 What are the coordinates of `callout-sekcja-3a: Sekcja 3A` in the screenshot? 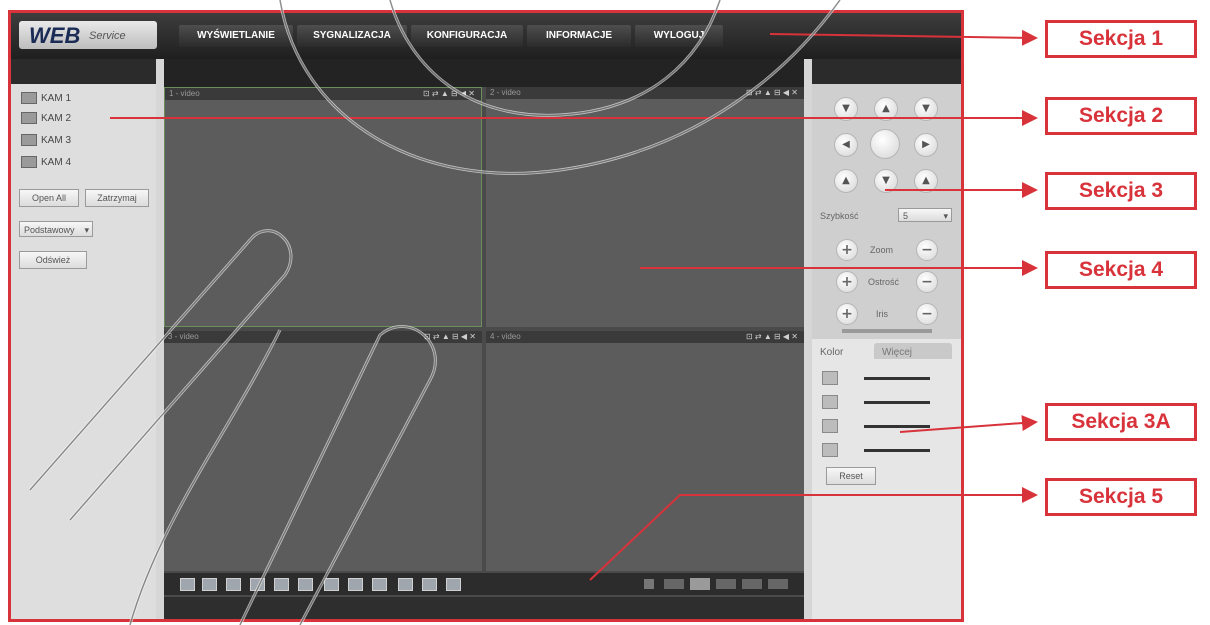 It's located at (1121, 422).